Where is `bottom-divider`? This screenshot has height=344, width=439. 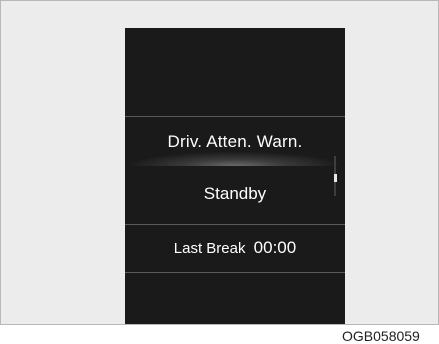 bottom-divider is located at coordinates (235, 272).